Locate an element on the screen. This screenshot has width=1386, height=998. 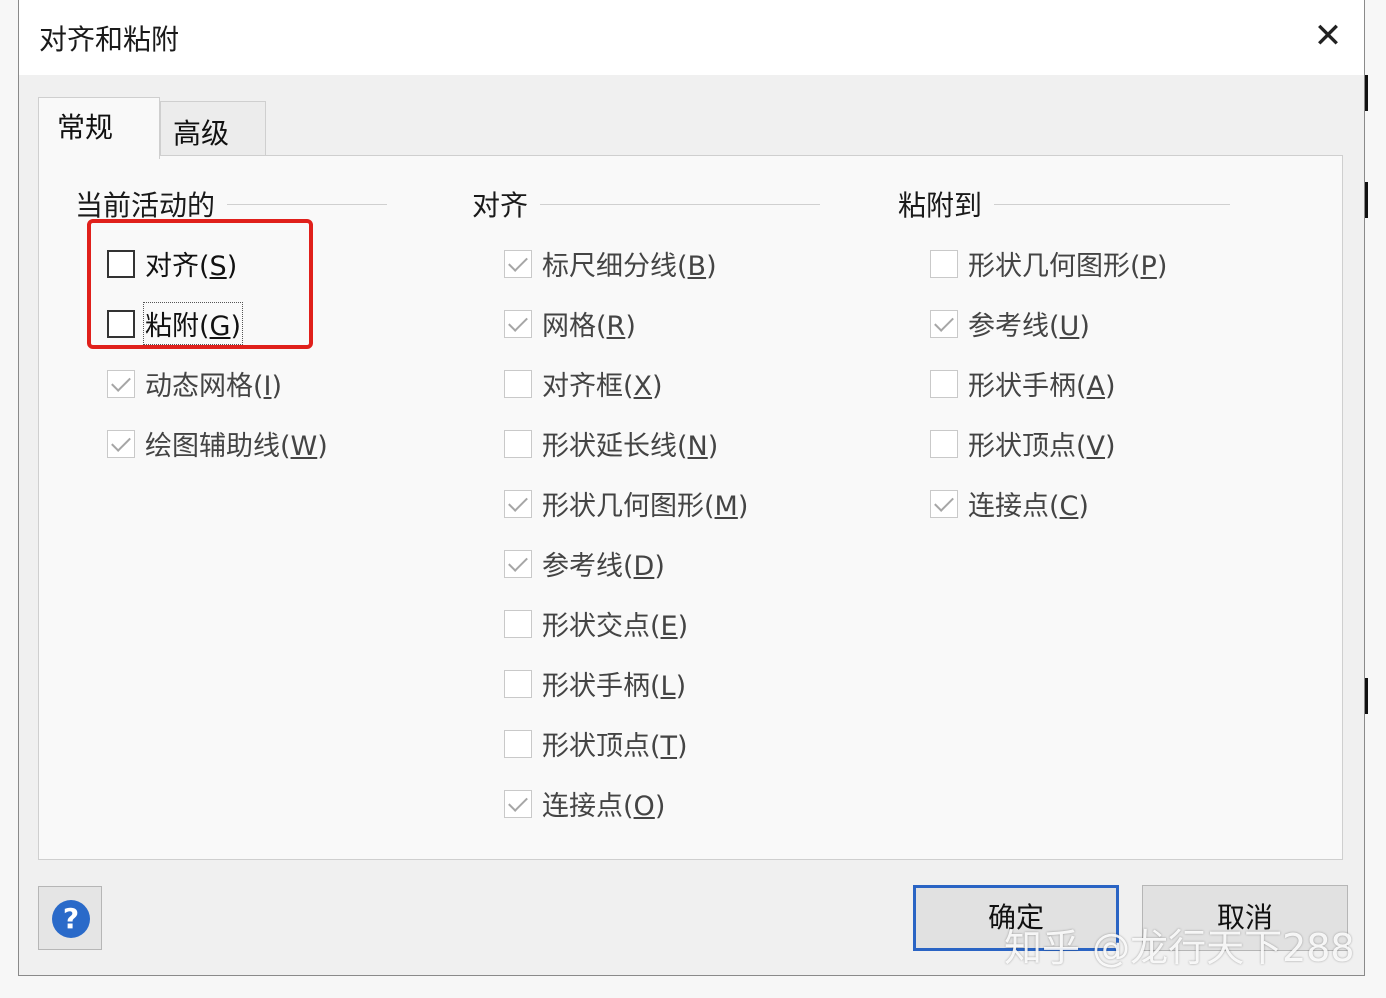
group-current-active: 当前活动的 is located at coordinates (231, 204).